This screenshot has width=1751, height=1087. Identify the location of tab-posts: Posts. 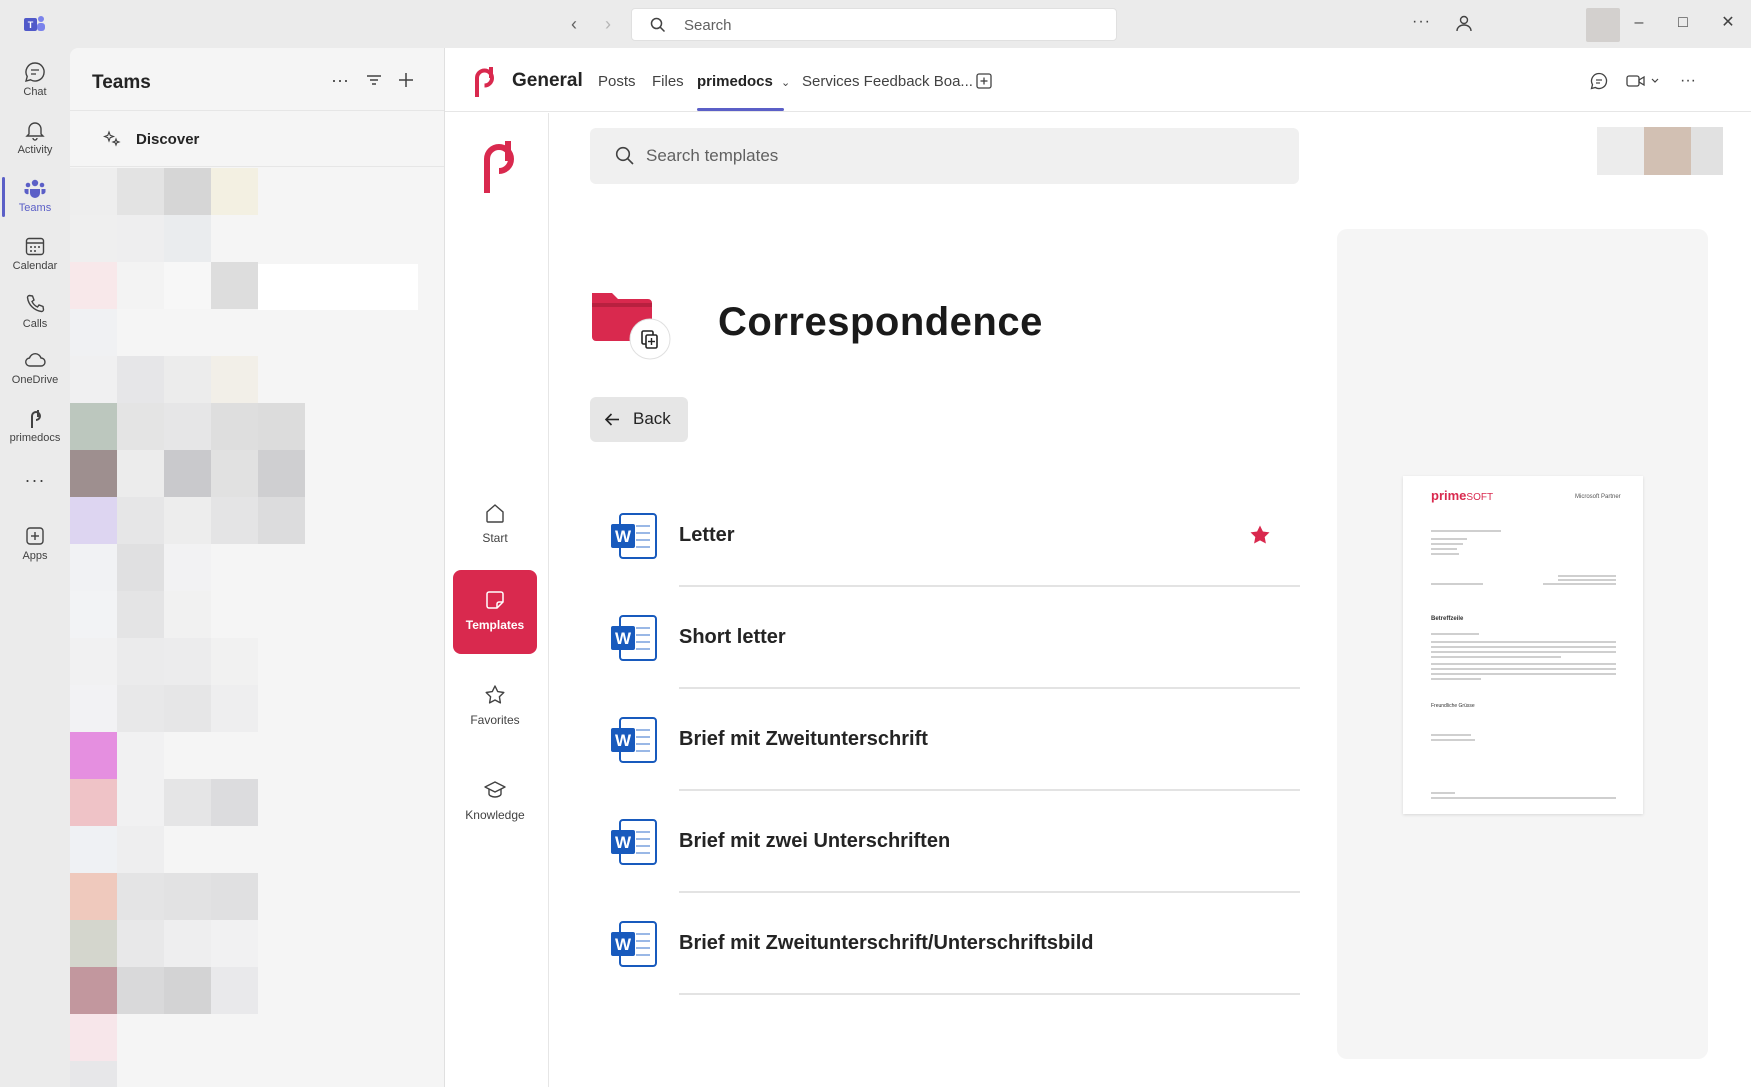
(617, 81).